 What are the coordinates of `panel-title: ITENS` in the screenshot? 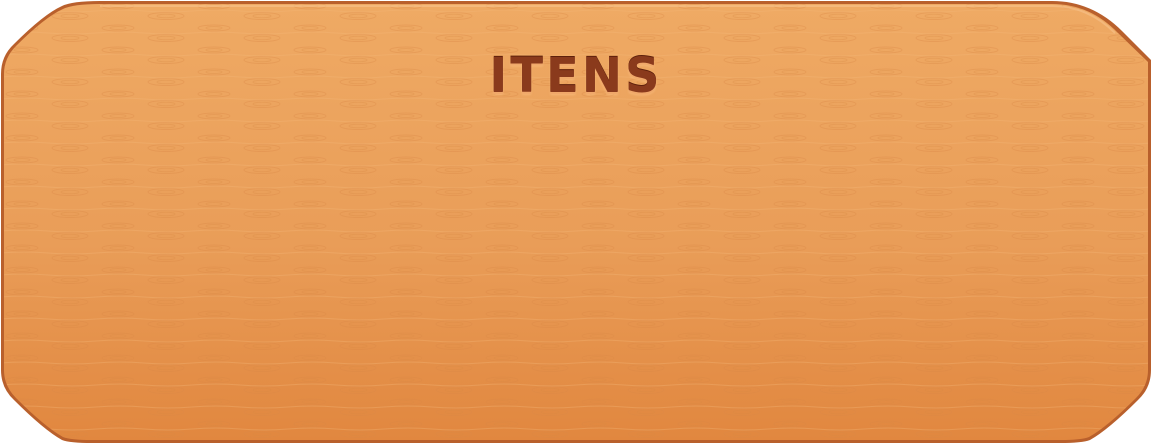 It's located at (576, 76).